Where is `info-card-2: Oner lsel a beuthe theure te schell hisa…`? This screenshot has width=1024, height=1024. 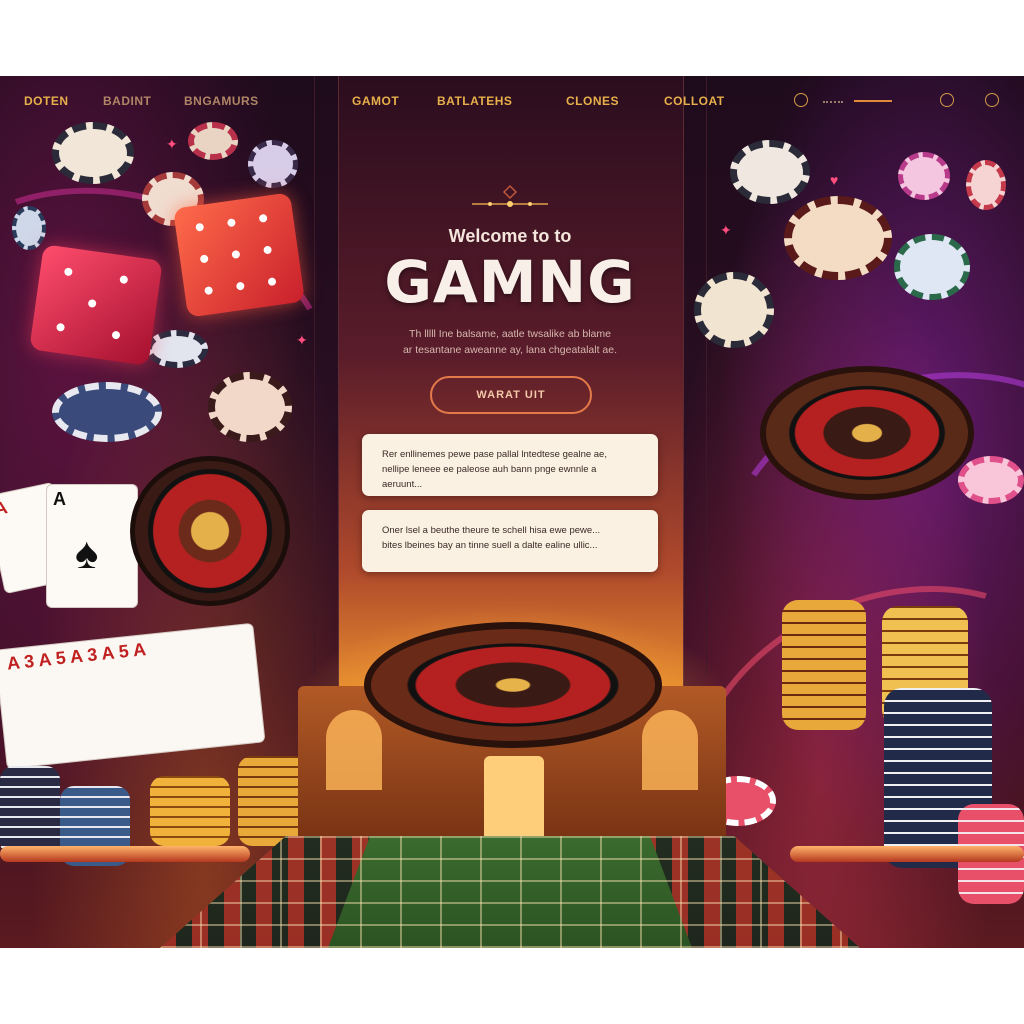
info-card-2: Oner lsel a beuthe theure te schell hisa… is located at coordinates (510, 541).